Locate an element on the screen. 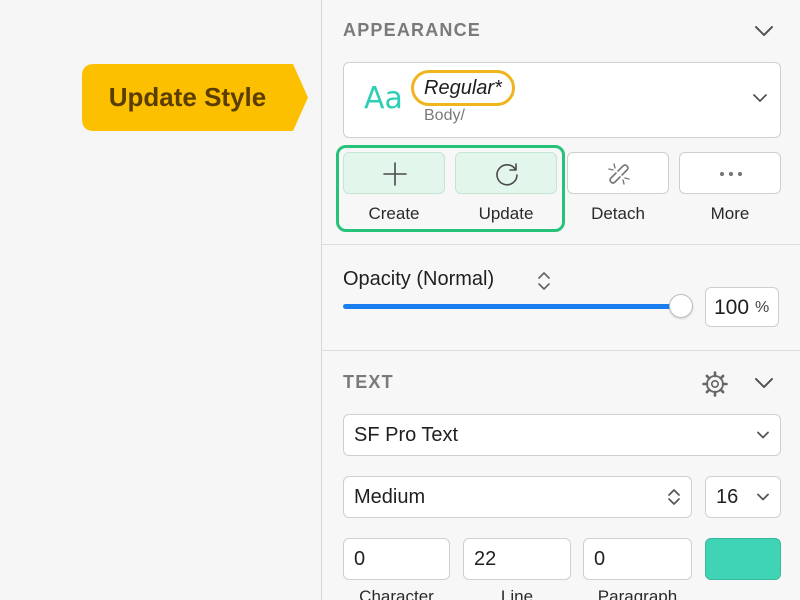 This screenshot has width=800, height=600. more-options-button is located at coordinates (730, 173).